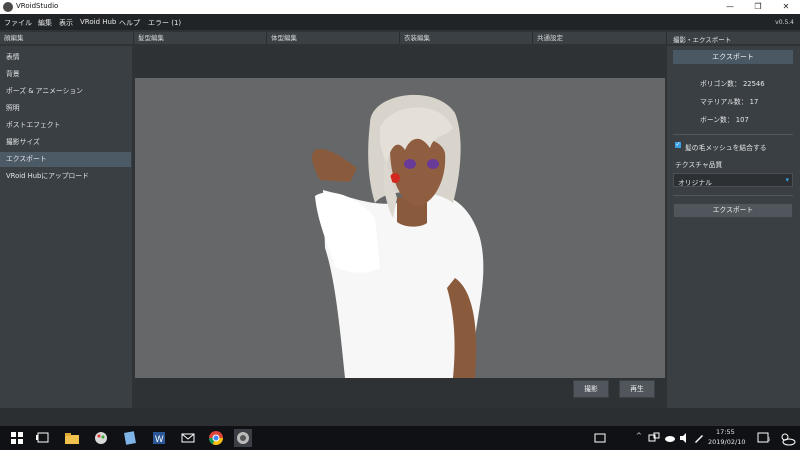 This screenshot has width=800, height=450. What do you see at coordinates (670, 438) in the screenshot?
I see `onedrive-cloud-icon` at bounding box center [670, 438].